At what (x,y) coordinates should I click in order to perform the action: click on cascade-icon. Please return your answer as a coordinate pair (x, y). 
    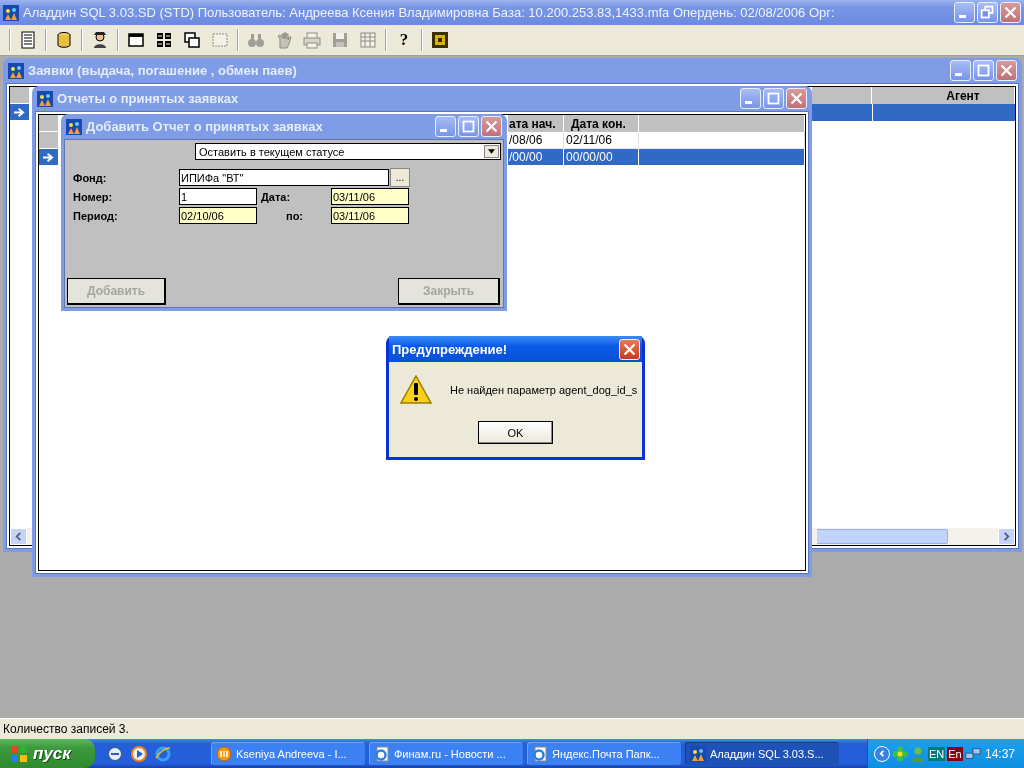
    Looking at the image, I should click on (192, 40).